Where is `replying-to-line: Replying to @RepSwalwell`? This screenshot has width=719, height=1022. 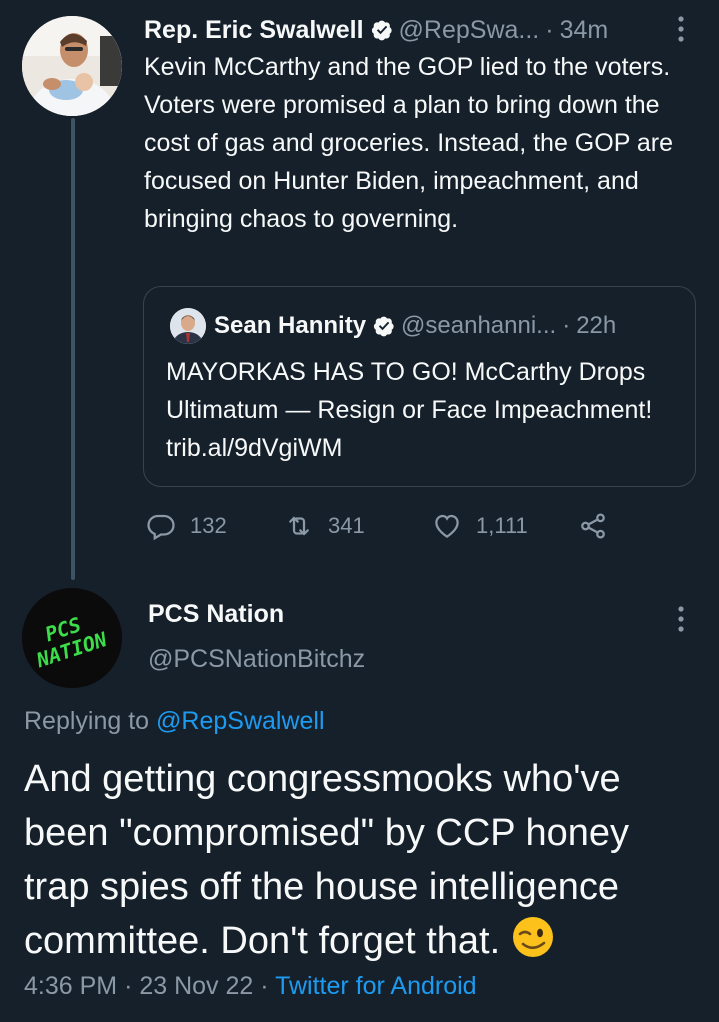
replying-to-line: Replying to @RepSwalwell is located at coordinates (174, 721).